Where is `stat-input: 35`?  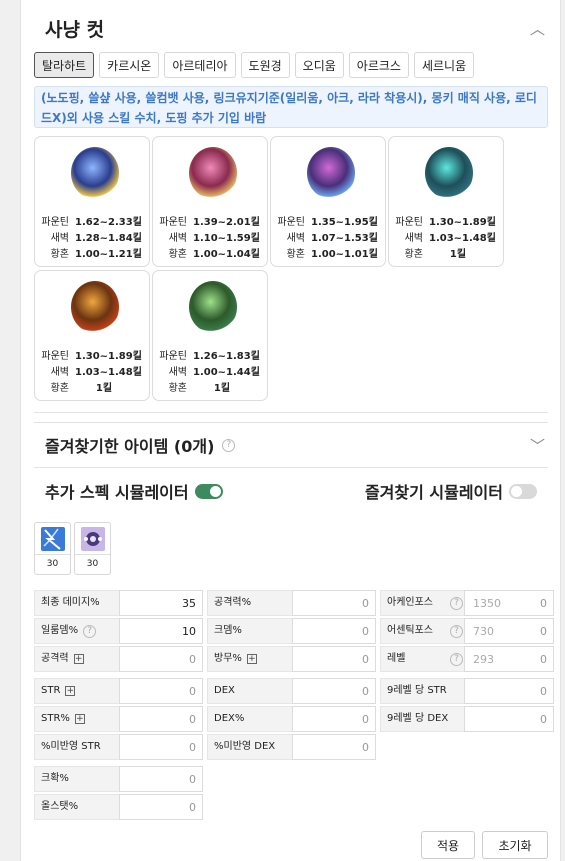
stat-input: 35 is located at coordinates (161, 603).